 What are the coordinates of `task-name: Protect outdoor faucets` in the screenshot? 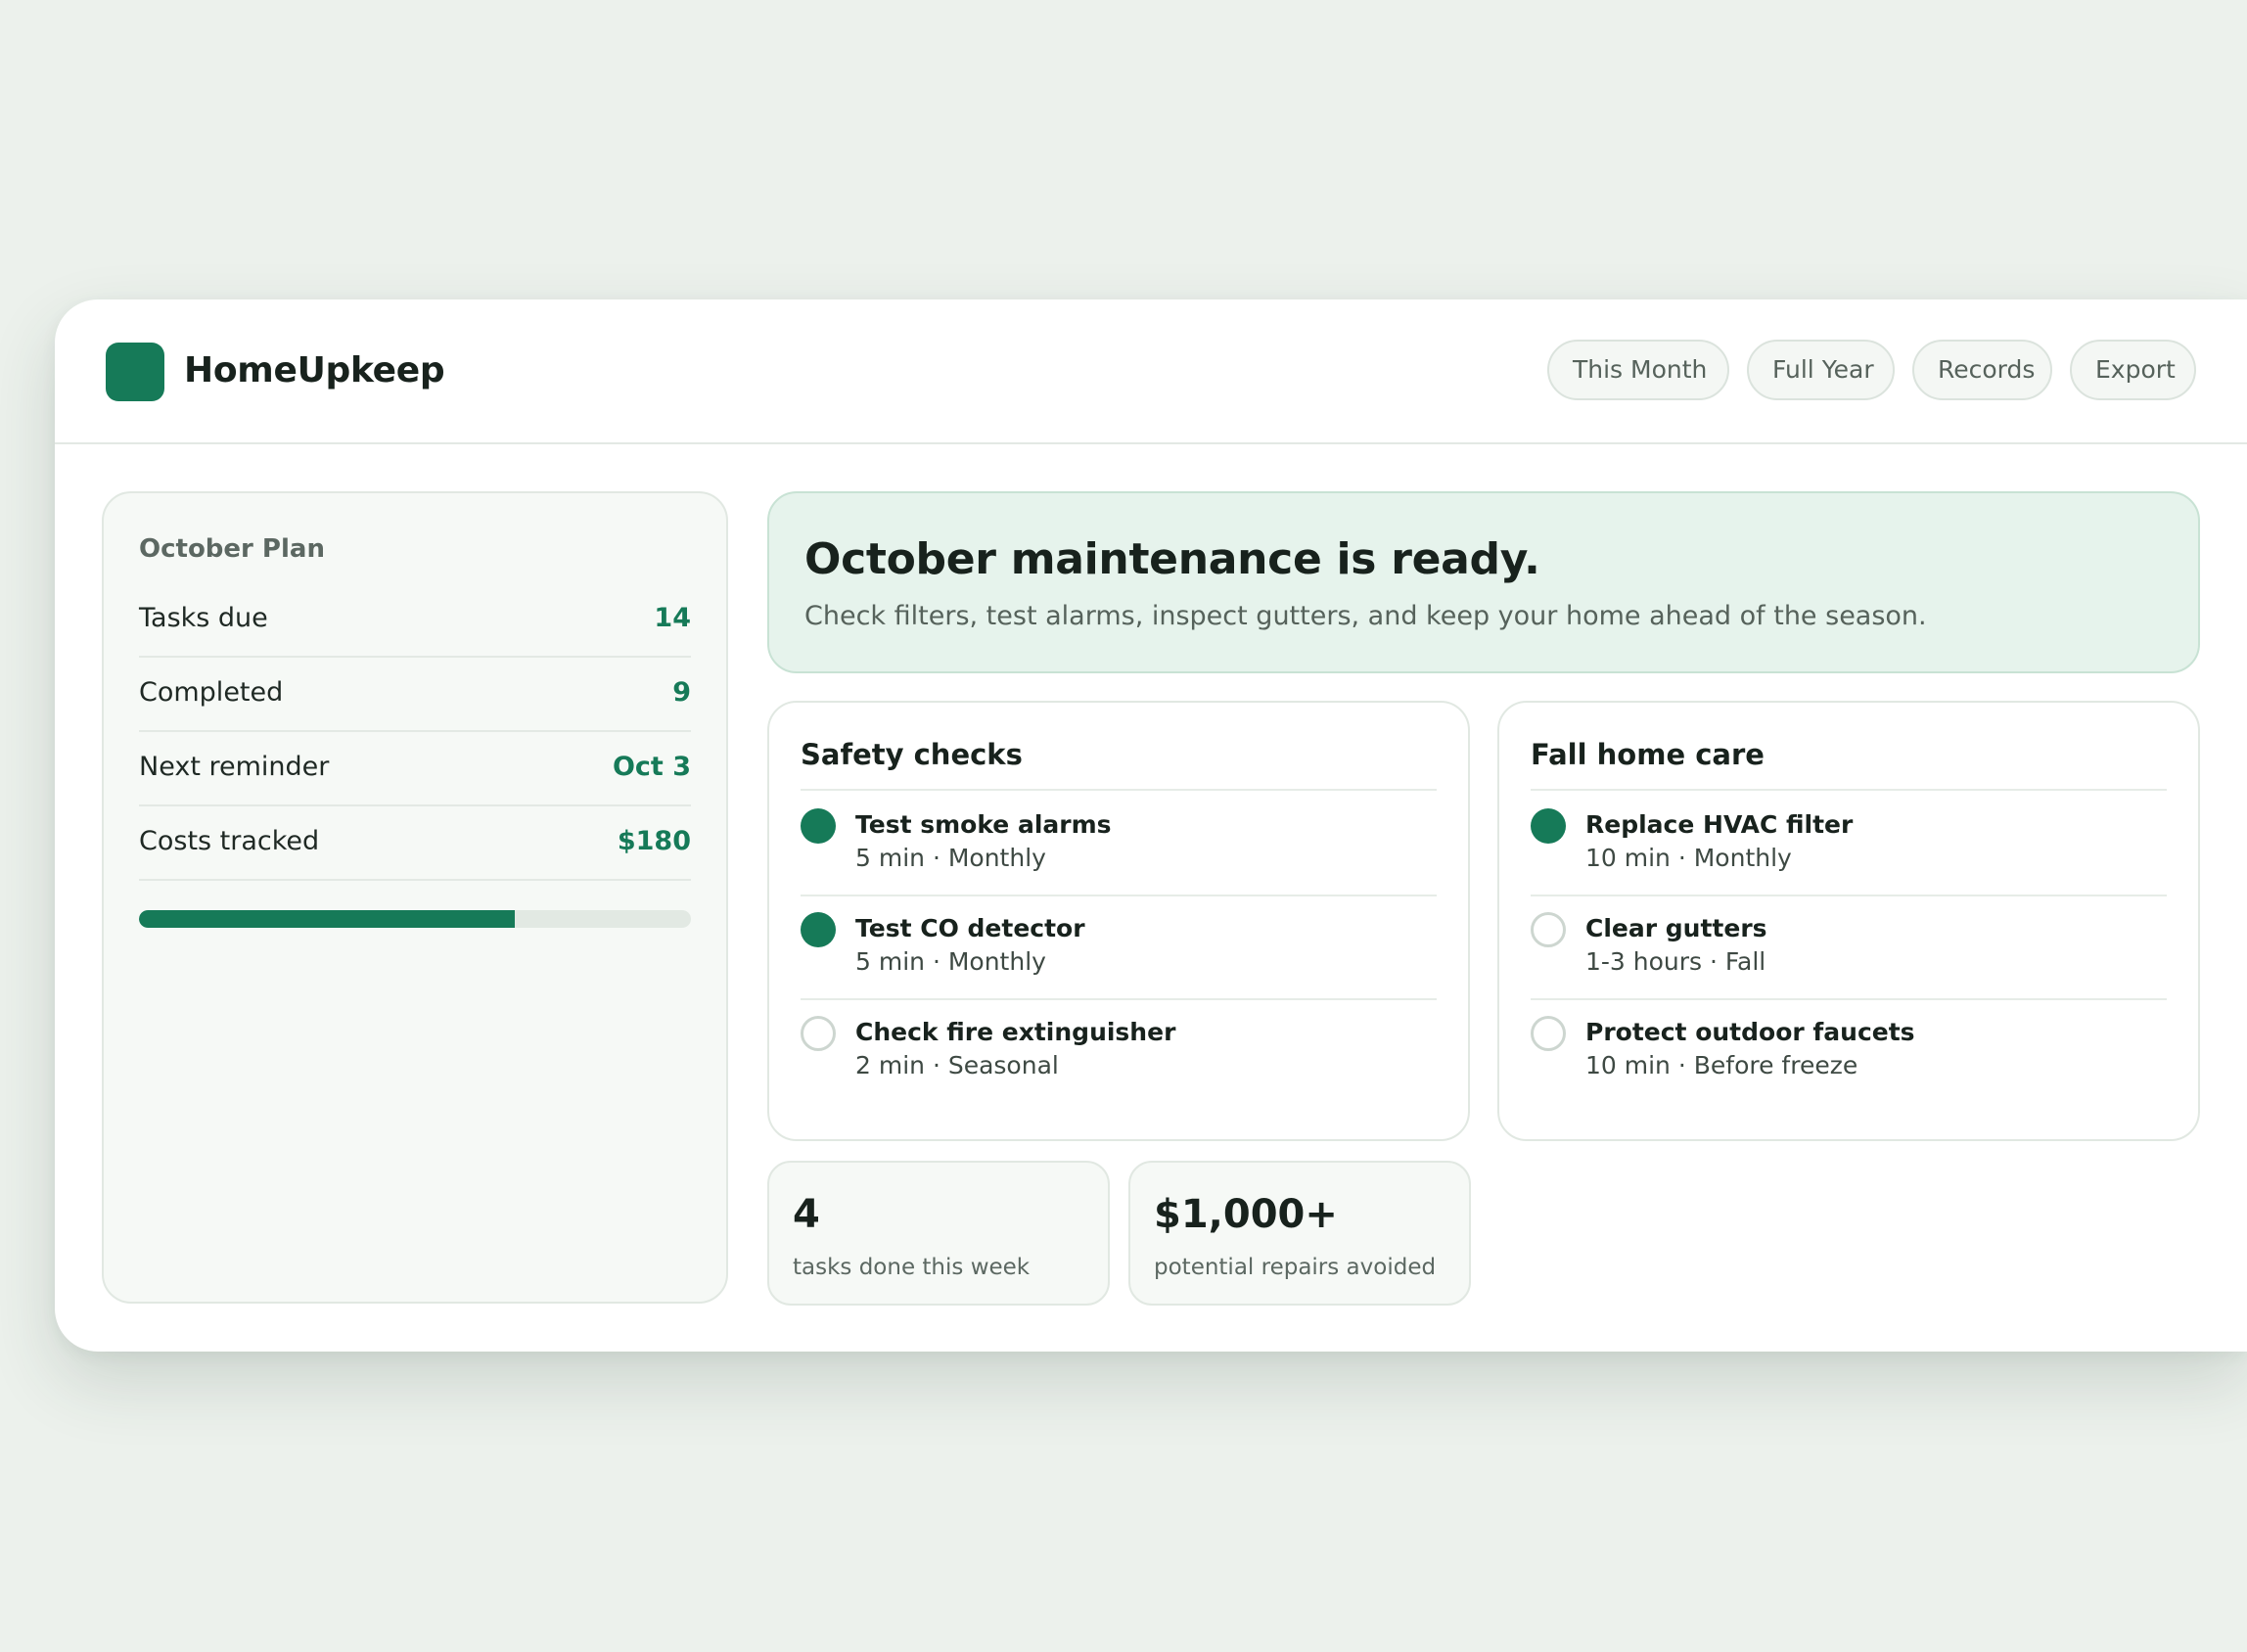 It's located at (1750, 1032).